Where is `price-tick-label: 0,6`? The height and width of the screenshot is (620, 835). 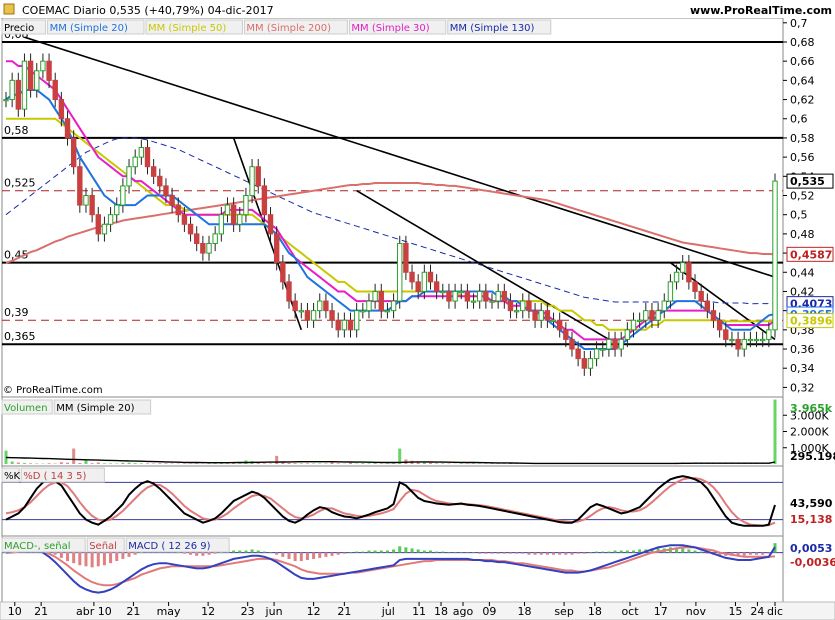 price-tick-label: 0,6 is located at coordinates (799, 119).